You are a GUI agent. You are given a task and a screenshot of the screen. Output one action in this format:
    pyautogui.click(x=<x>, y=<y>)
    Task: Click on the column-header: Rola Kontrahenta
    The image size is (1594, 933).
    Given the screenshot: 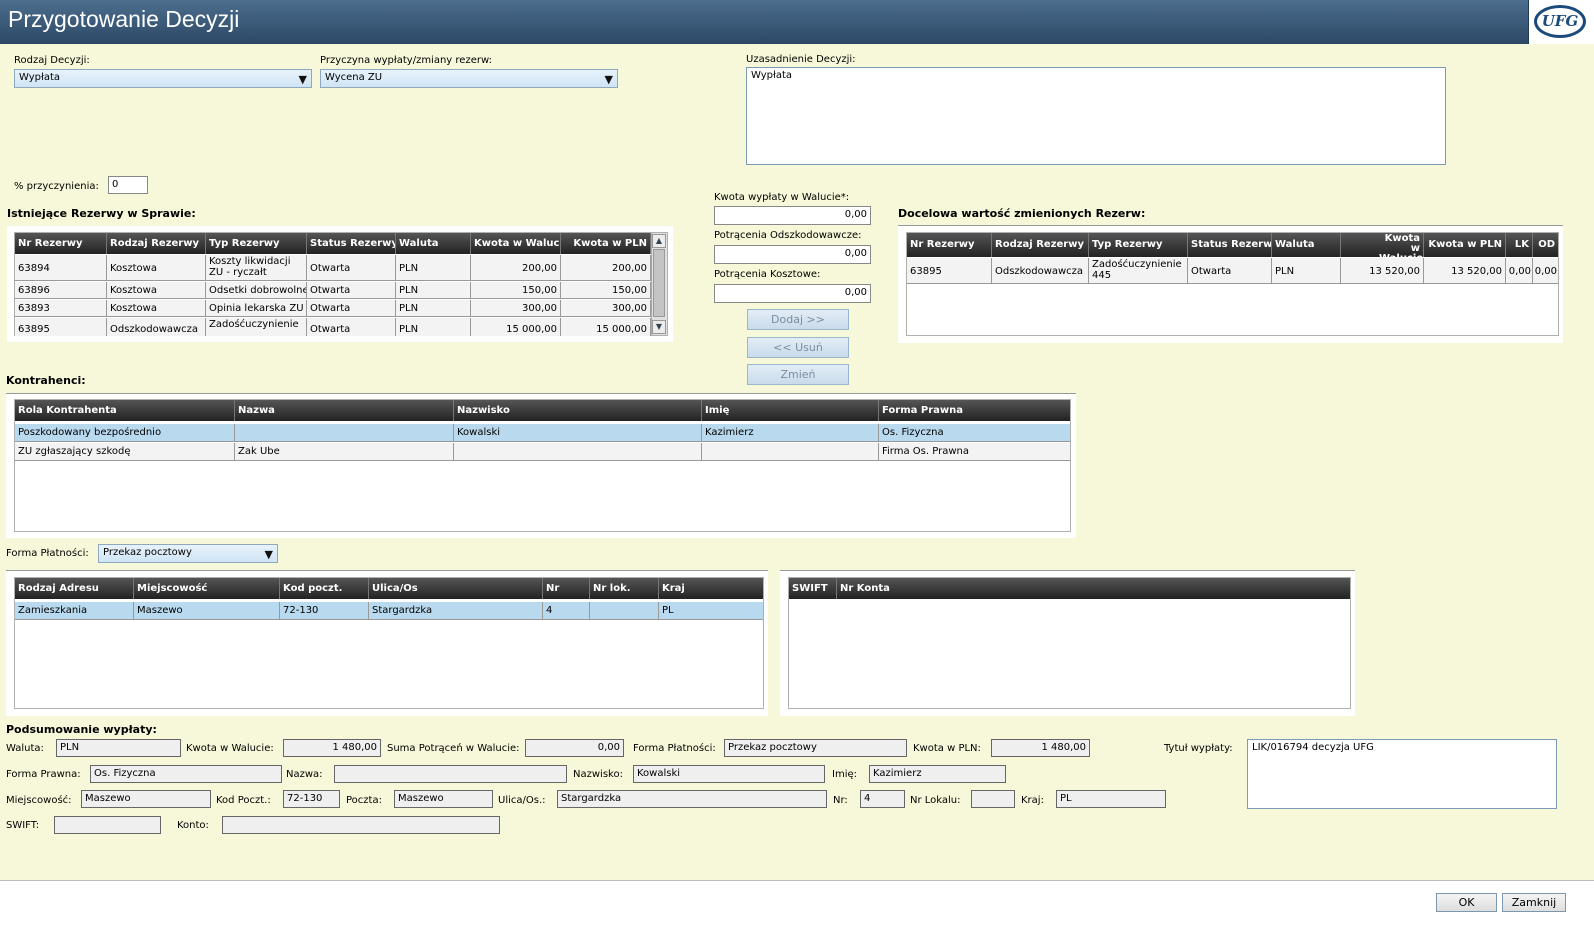 What is the action you would take?
    pyautogui.click(x=125, y=410)
    